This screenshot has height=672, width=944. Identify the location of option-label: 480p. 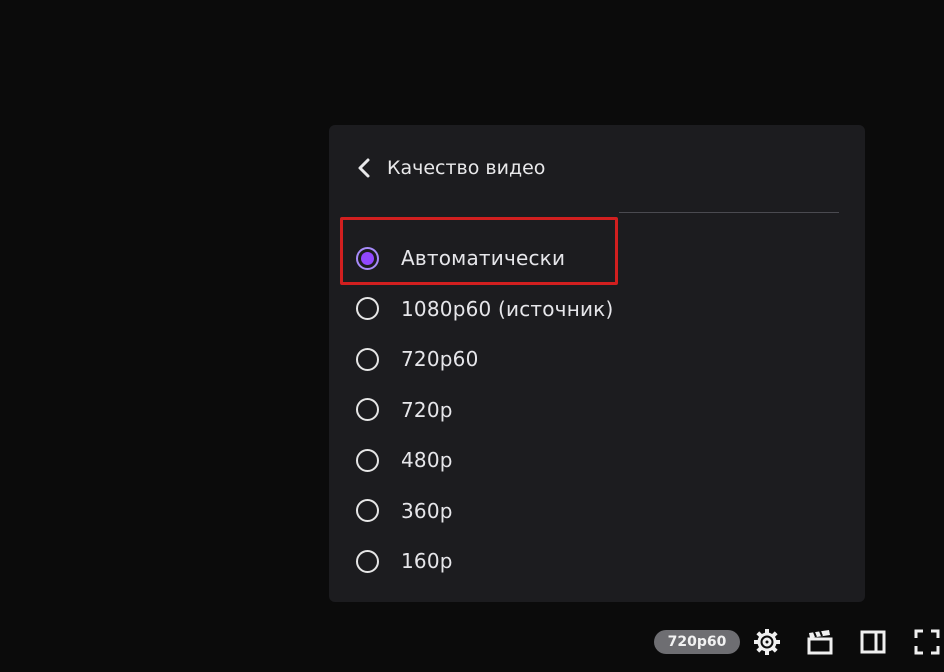
(427, 460).